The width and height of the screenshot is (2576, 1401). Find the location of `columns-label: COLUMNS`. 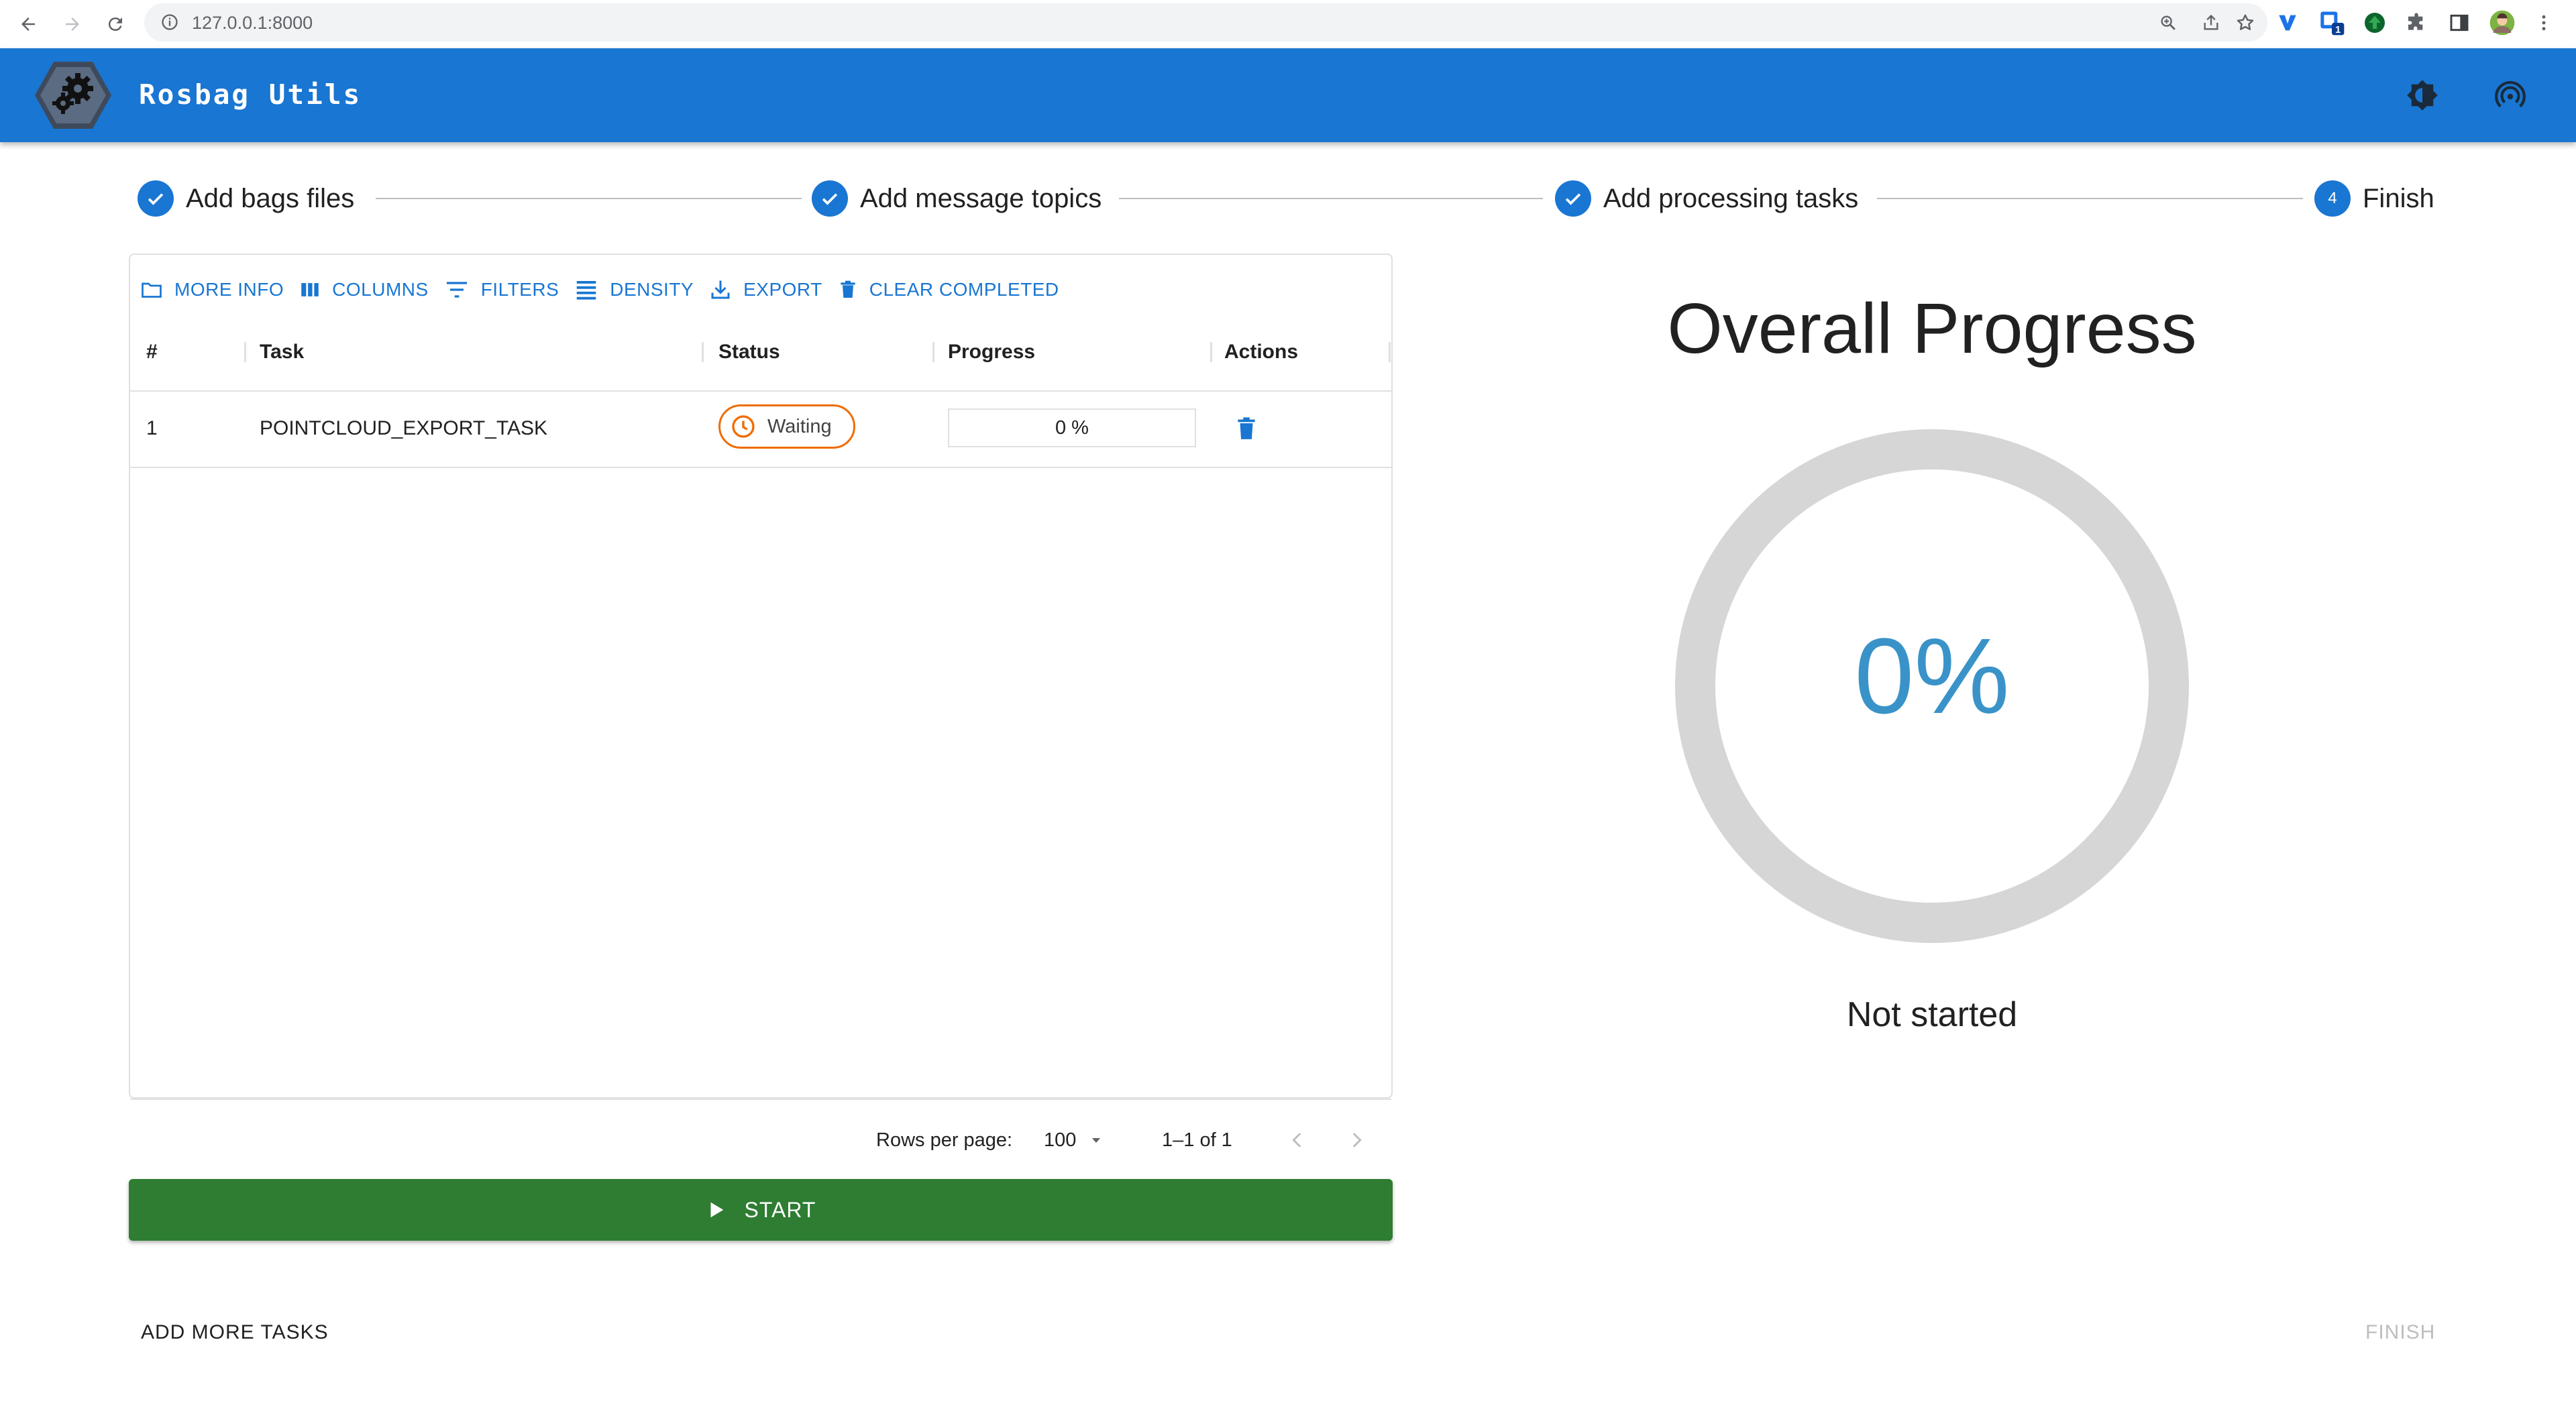

columns-label: COLUMNS is located at coordinates (380, 289).